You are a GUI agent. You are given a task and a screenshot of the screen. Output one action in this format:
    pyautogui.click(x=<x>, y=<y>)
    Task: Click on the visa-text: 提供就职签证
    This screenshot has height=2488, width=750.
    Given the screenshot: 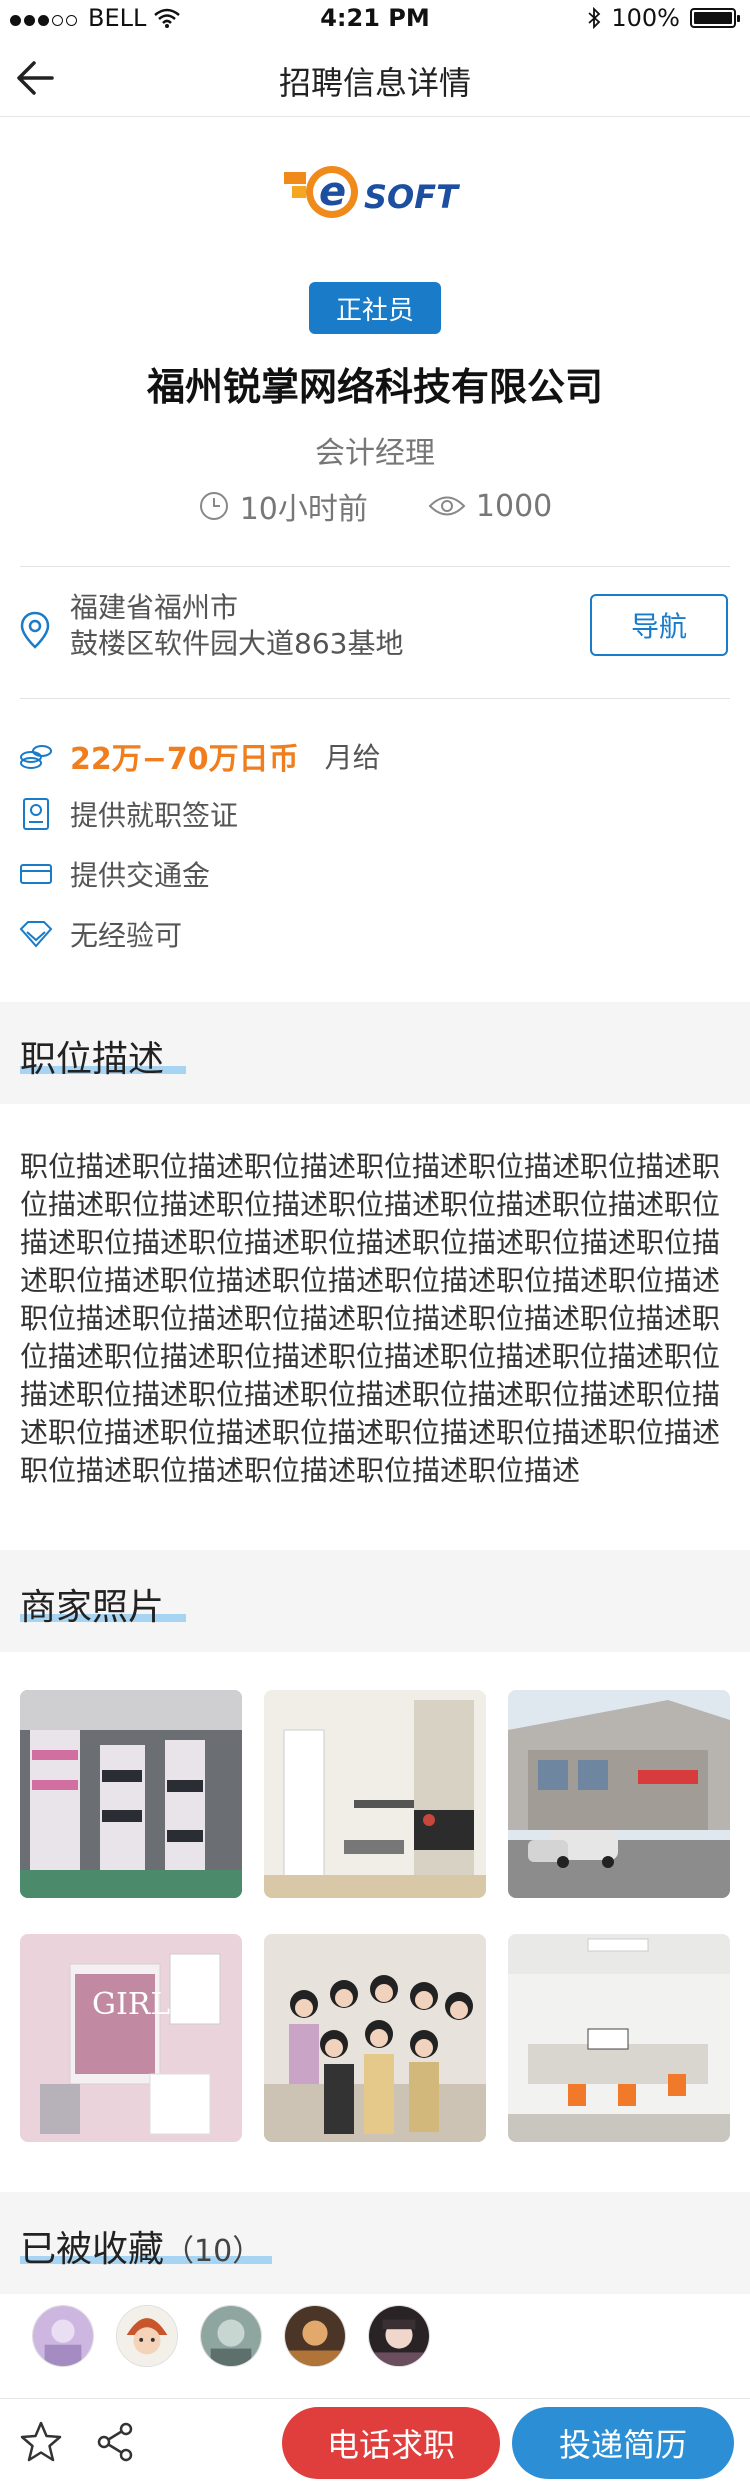 What is the action you would take?
    pyautogui.click(x=154, y=815)
    